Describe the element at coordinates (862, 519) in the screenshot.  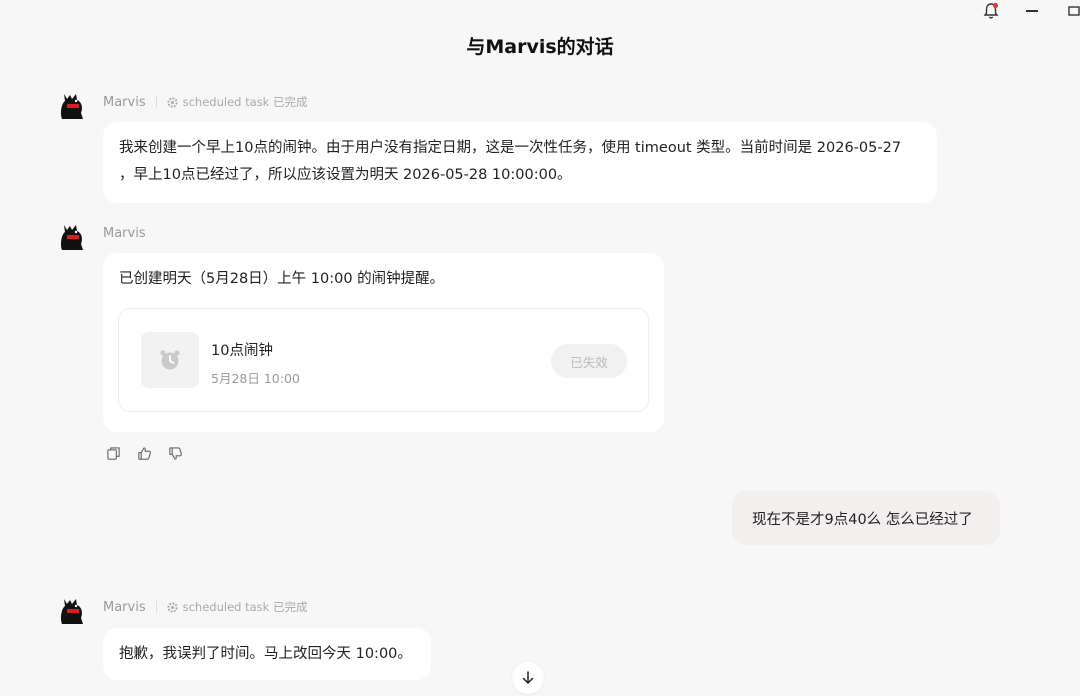
I see `message-text: 现在不是才9点40么 怎么已经过了` at that location.